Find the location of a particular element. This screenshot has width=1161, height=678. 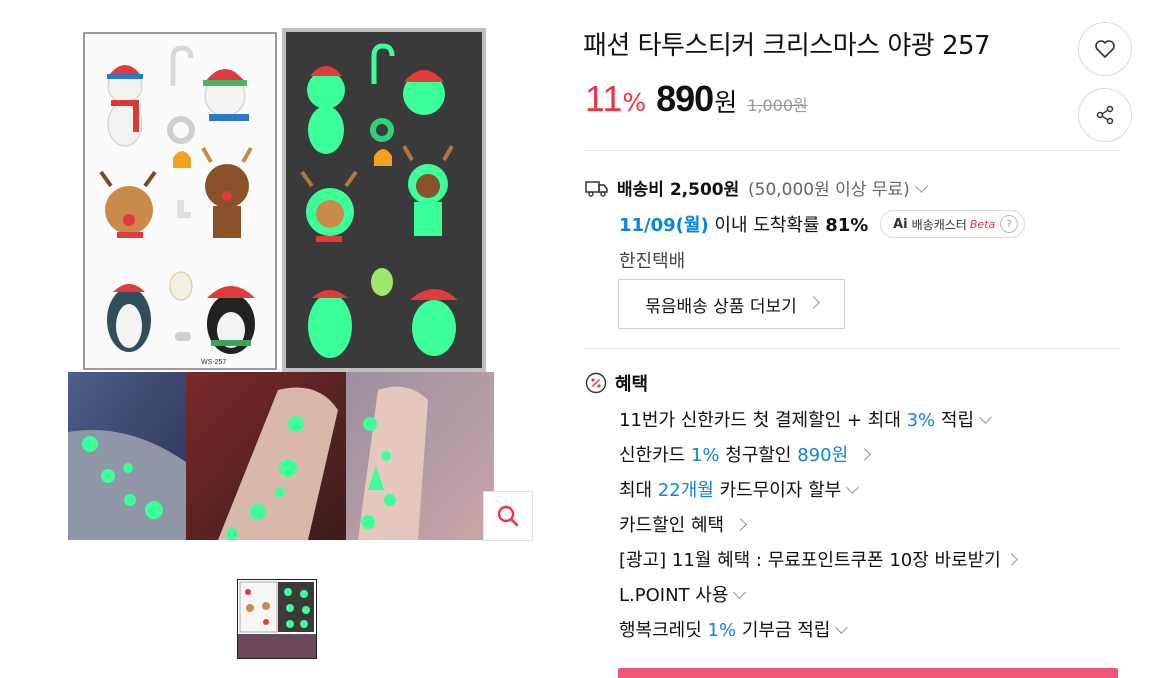

bundle-shipping-label: 묶음배송 상품 더보기 is located at coordinates (721, 306).